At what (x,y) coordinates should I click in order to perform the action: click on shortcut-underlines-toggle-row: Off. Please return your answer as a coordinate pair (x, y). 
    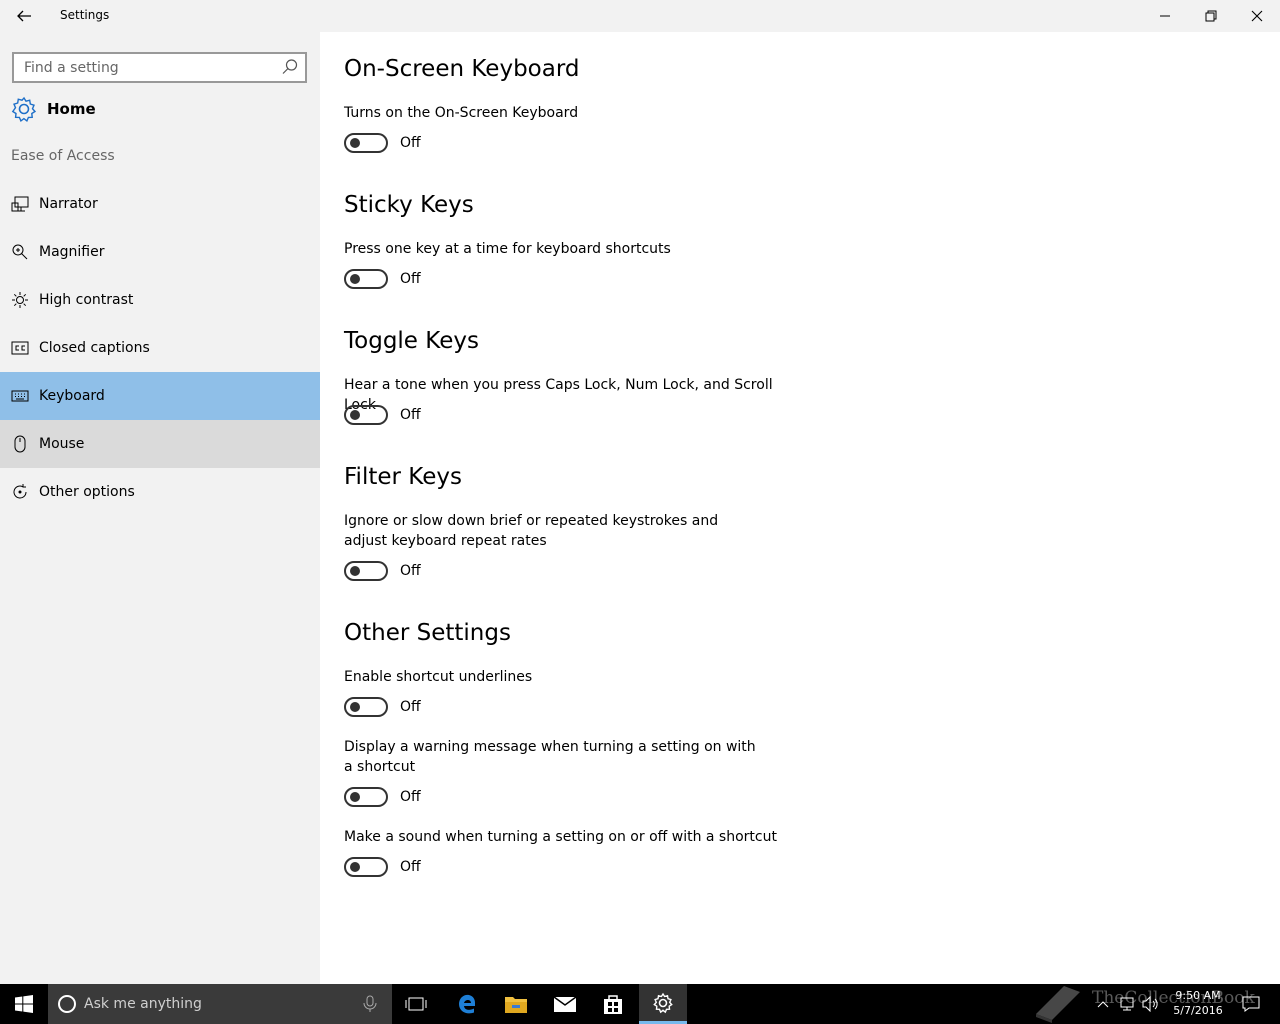
    Looking at the image, I should click on (382, 707).